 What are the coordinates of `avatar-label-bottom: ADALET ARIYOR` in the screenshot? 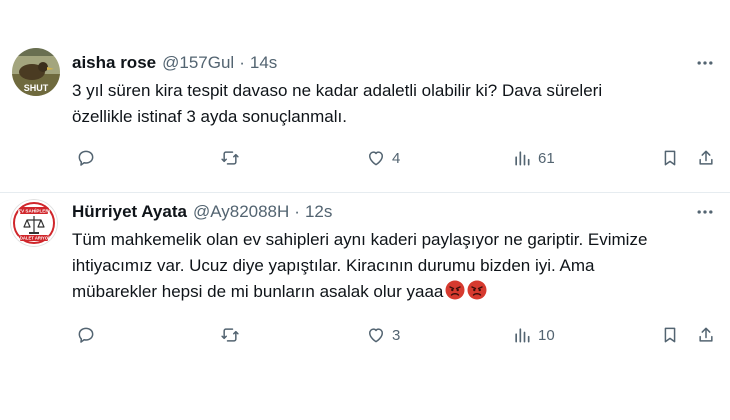 It's located at (34, 238).